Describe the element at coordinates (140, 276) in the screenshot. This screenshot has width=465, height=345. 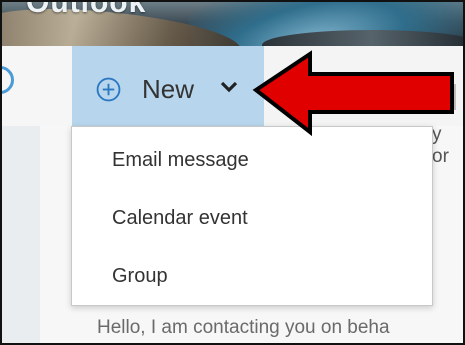
I see `menu-item-label: Group` at that location.